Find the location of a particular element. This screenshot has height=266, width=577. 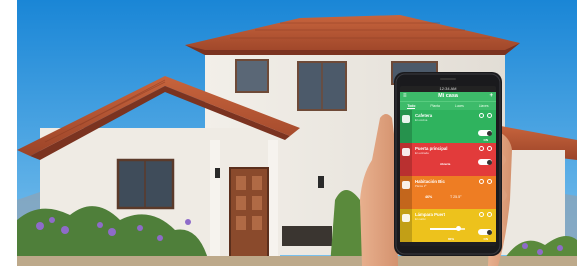

brightness-slider is located at coordinates (447, 228).